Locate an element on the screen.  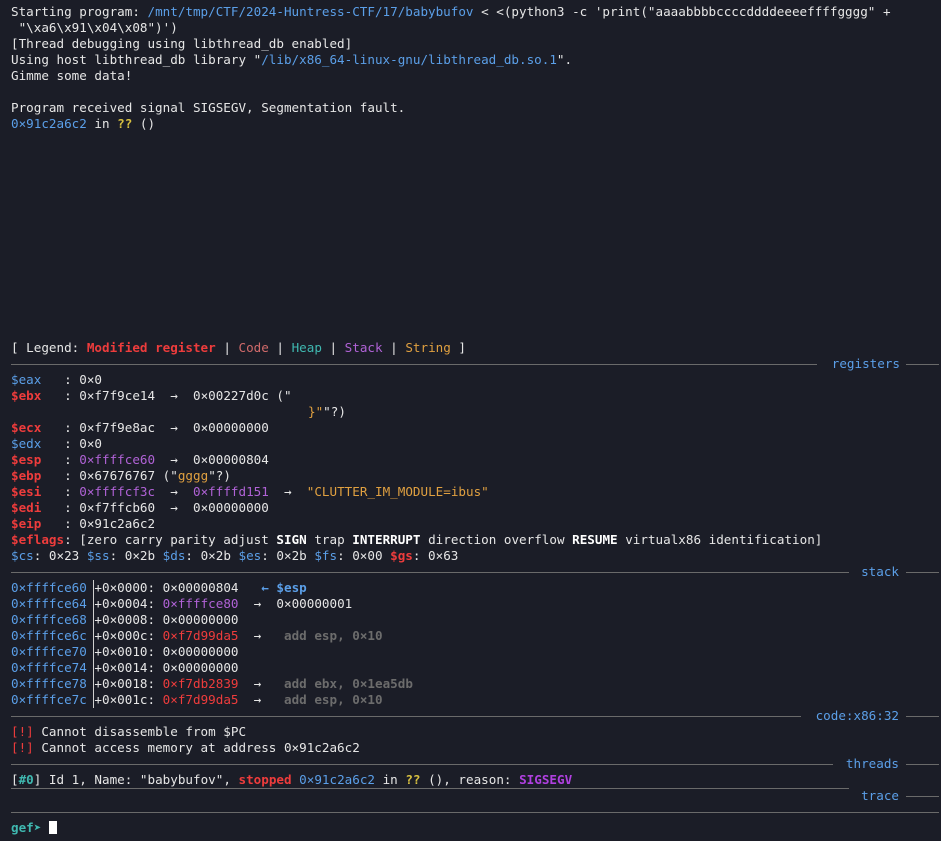
eflags-interrupt: INTERRUPT is located at coordinates (386, 539).